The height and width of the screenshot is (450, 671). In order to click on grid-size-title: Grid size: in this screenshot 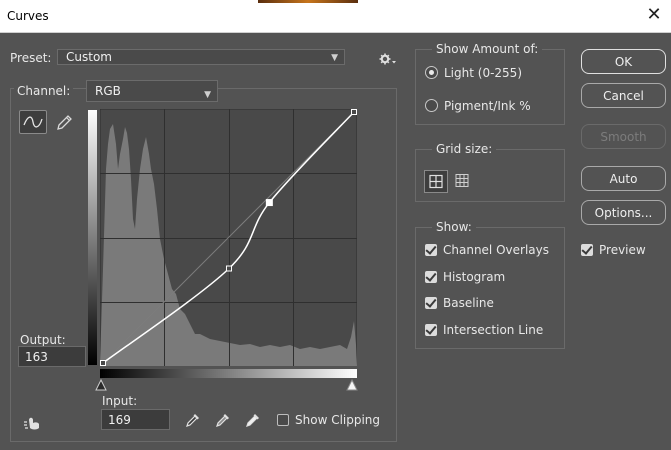, I will do `click(464, 149)`.